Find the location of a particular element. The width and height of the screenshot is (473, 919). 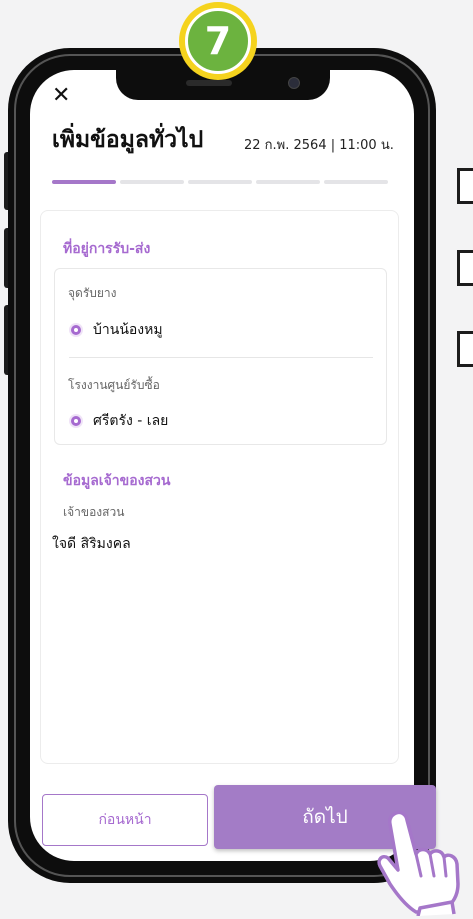

pickup-row: บ้านน้องหมู is located at coordinates (117, 330).